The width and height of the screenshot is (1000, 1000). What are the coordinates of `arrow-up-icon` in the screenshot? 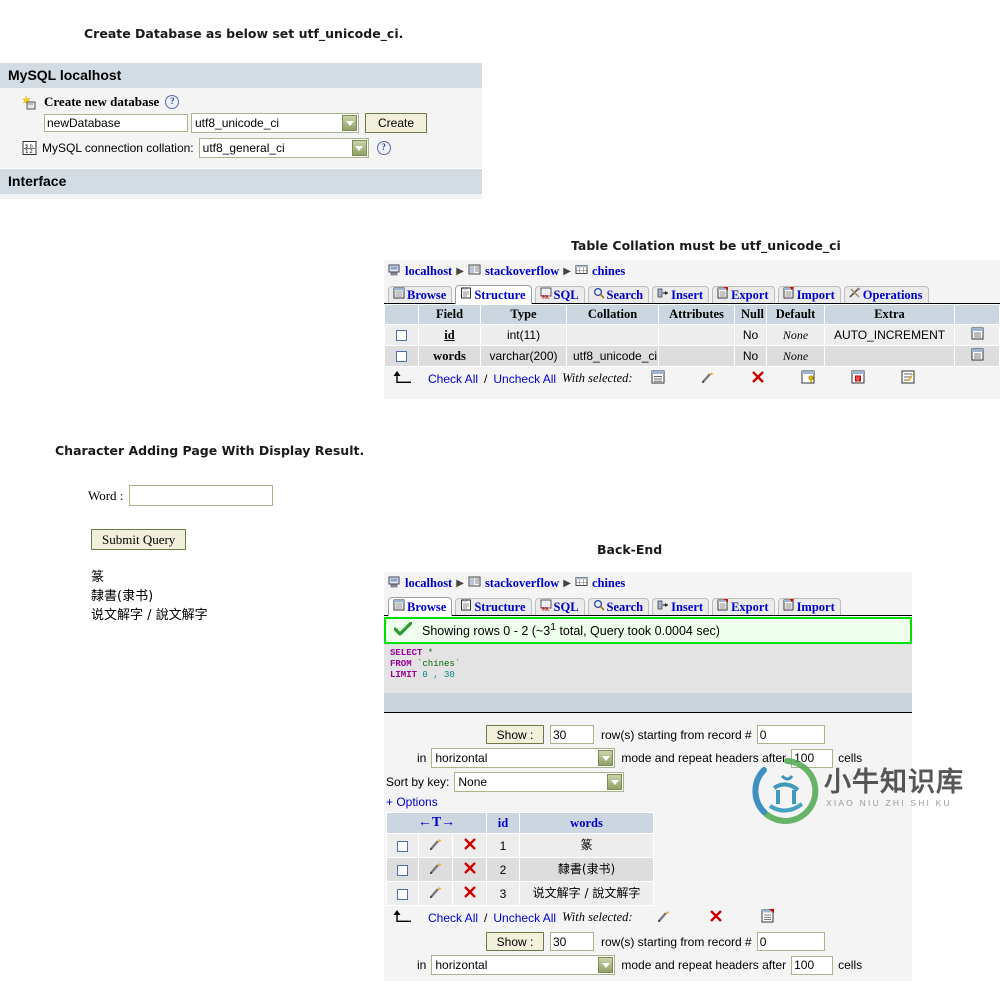 It's located at (403, 378).